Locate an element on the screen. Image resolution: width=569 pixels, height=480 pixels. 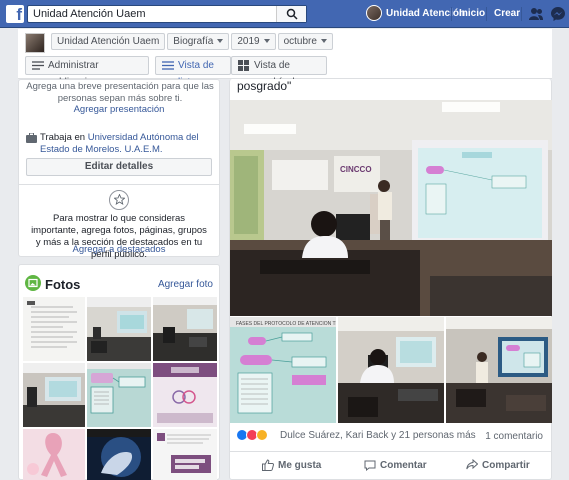
add-bio-link: Agregar presentación is located at coordinates (119, 109).